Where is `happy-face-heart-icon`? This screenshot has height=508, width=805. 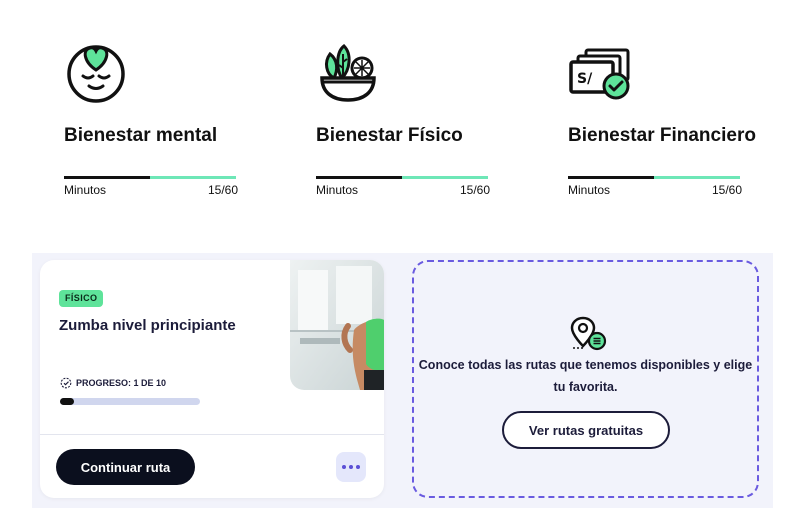 happy-face-heart-icon is located at coordinates (96, 74).